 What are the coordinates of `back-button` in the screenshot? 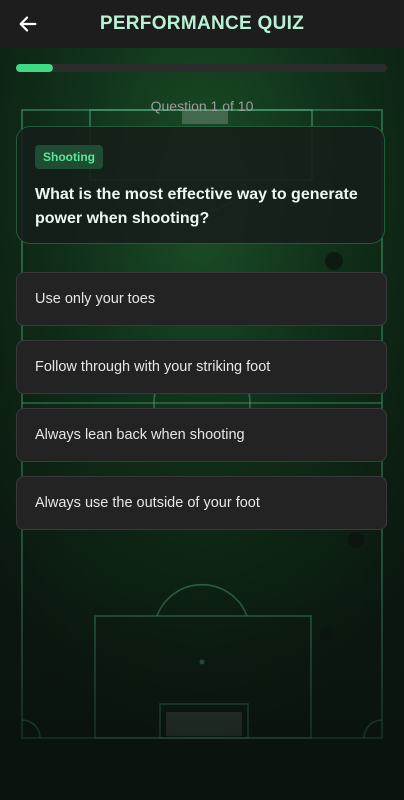 It's located at (28, 24).